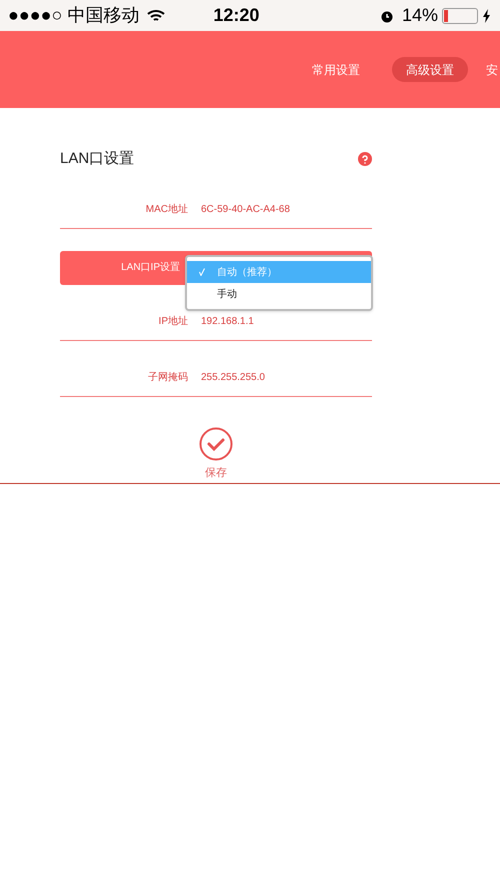 This screenshot has width=500, height=888. Describe the element at coordinates (430, 69) in the screenshot. I see `nav-tab: 高级设置` at that location.